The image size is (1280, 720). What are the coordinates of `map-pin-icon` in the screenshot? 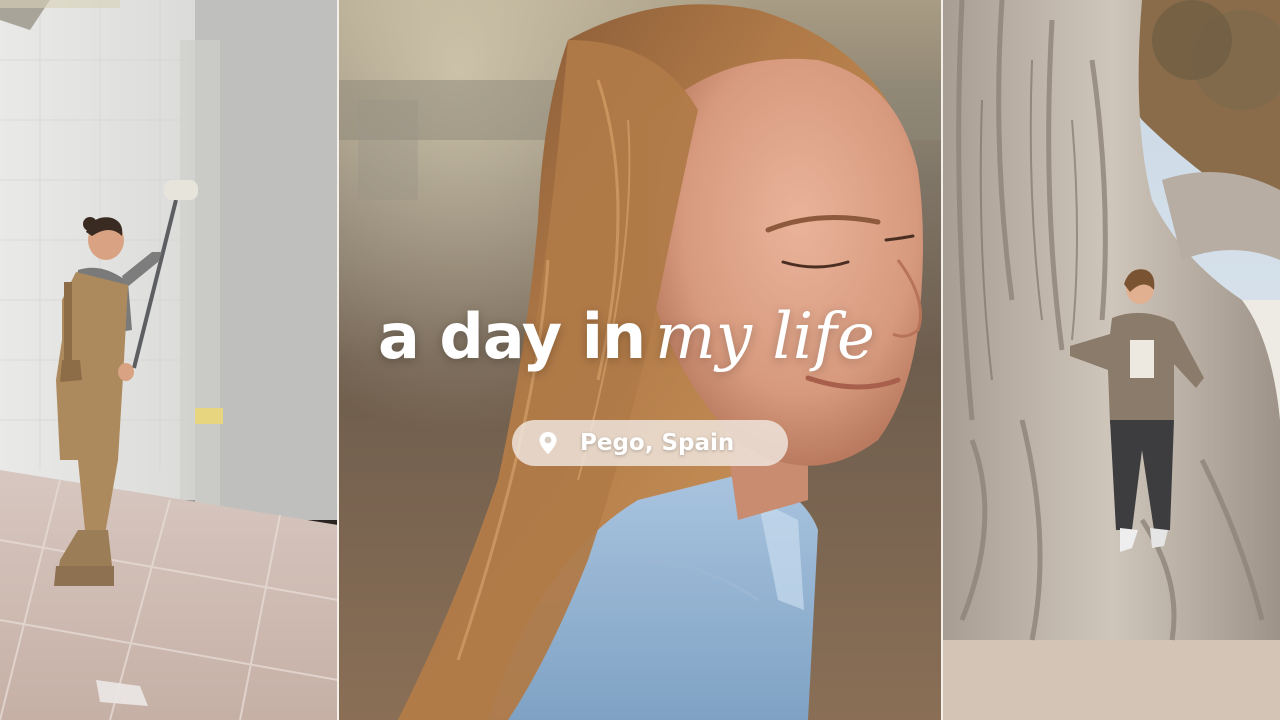 It's located at (548, 443).